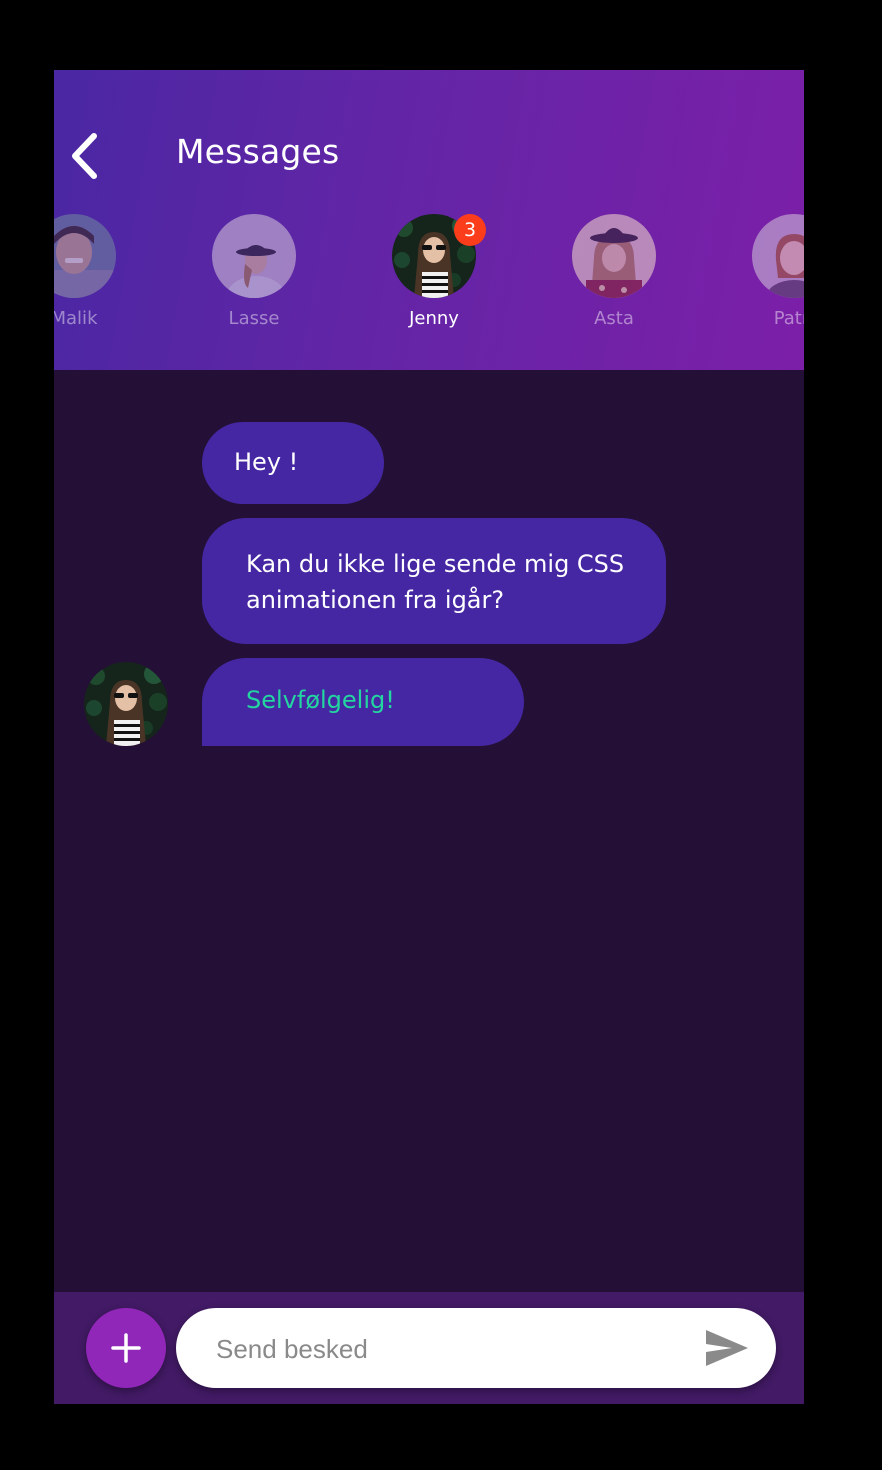 The image size is (882, 1470). Describe the element at coordinates (788, 318) in the screenshot. I see `contact-name: Patri` at that location.